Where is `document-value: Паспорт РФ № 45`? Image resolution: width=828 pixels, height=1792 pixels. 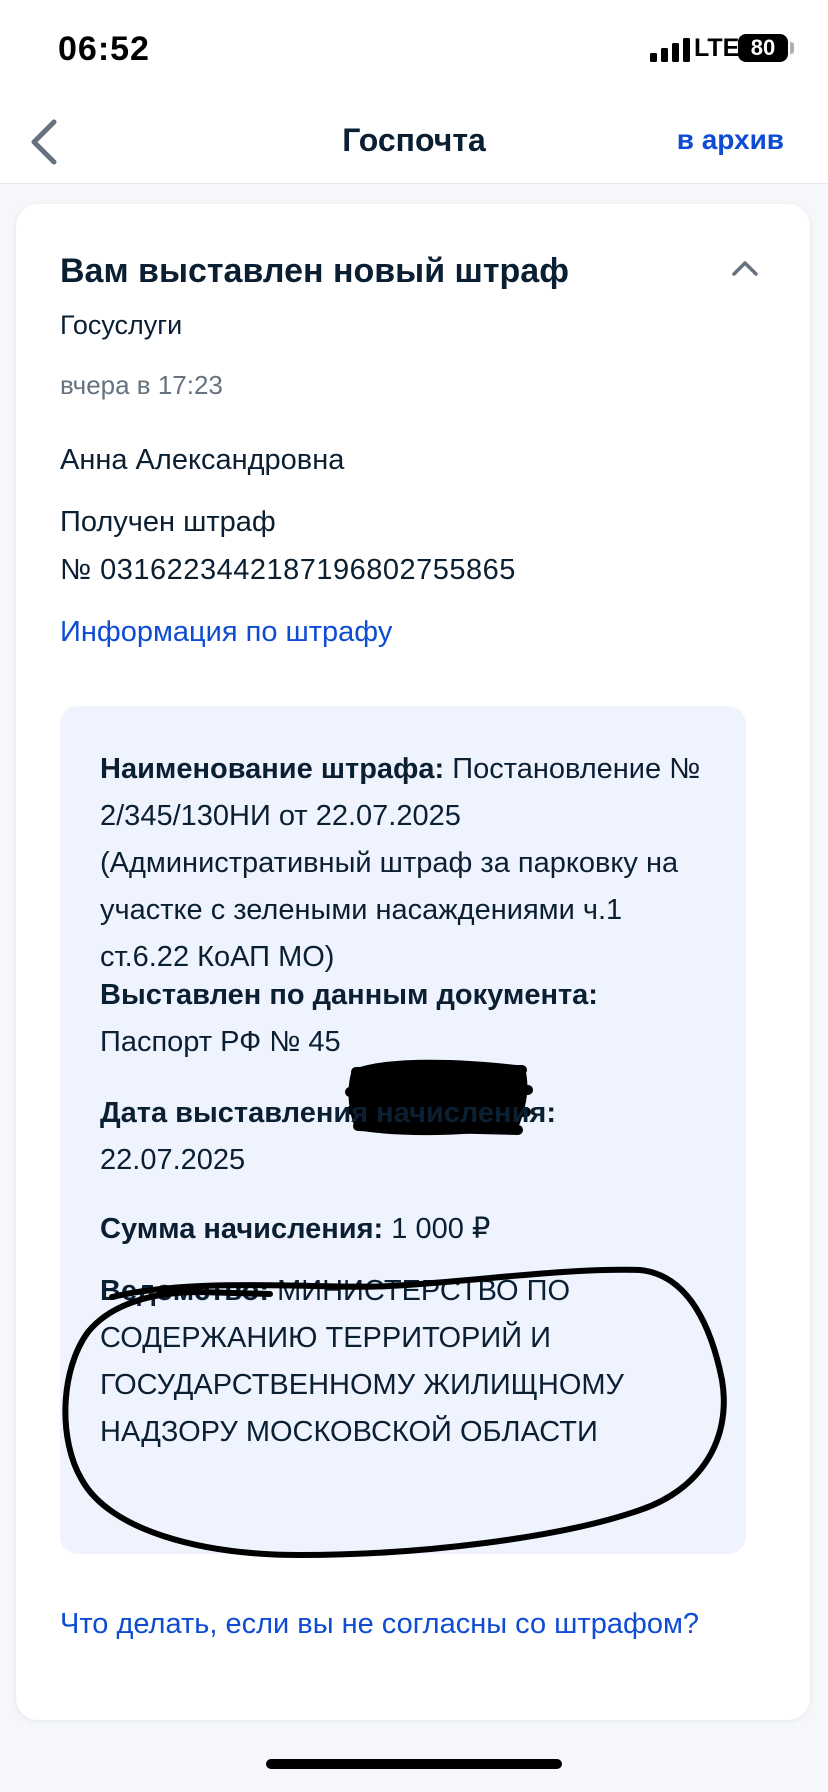 document-value: Паспорт РФ № 45 is located at coordinates (220, 1042).